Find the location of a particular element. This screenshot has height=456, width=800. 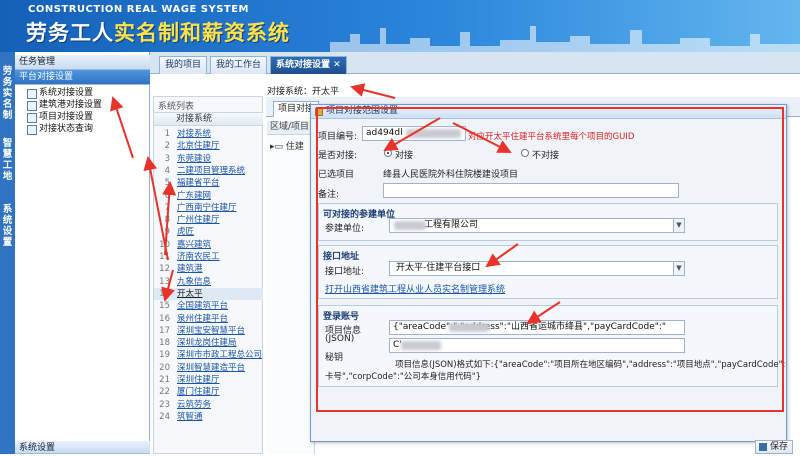

row-number: 17 is located at coordinates (164, 330).